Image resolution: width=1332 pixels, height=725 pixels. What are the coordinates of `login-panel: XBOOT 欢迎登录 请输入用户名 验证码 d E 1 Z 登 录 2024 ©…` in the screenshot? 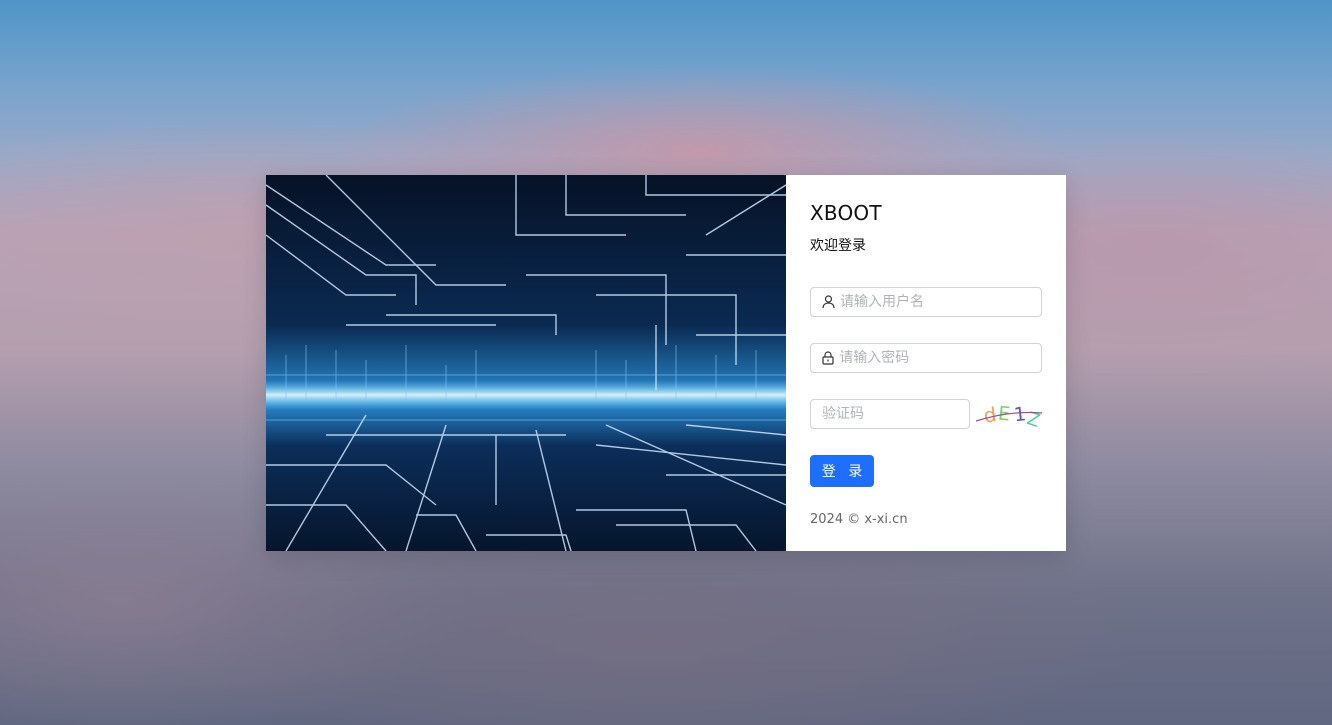 It's located at (926, 363).